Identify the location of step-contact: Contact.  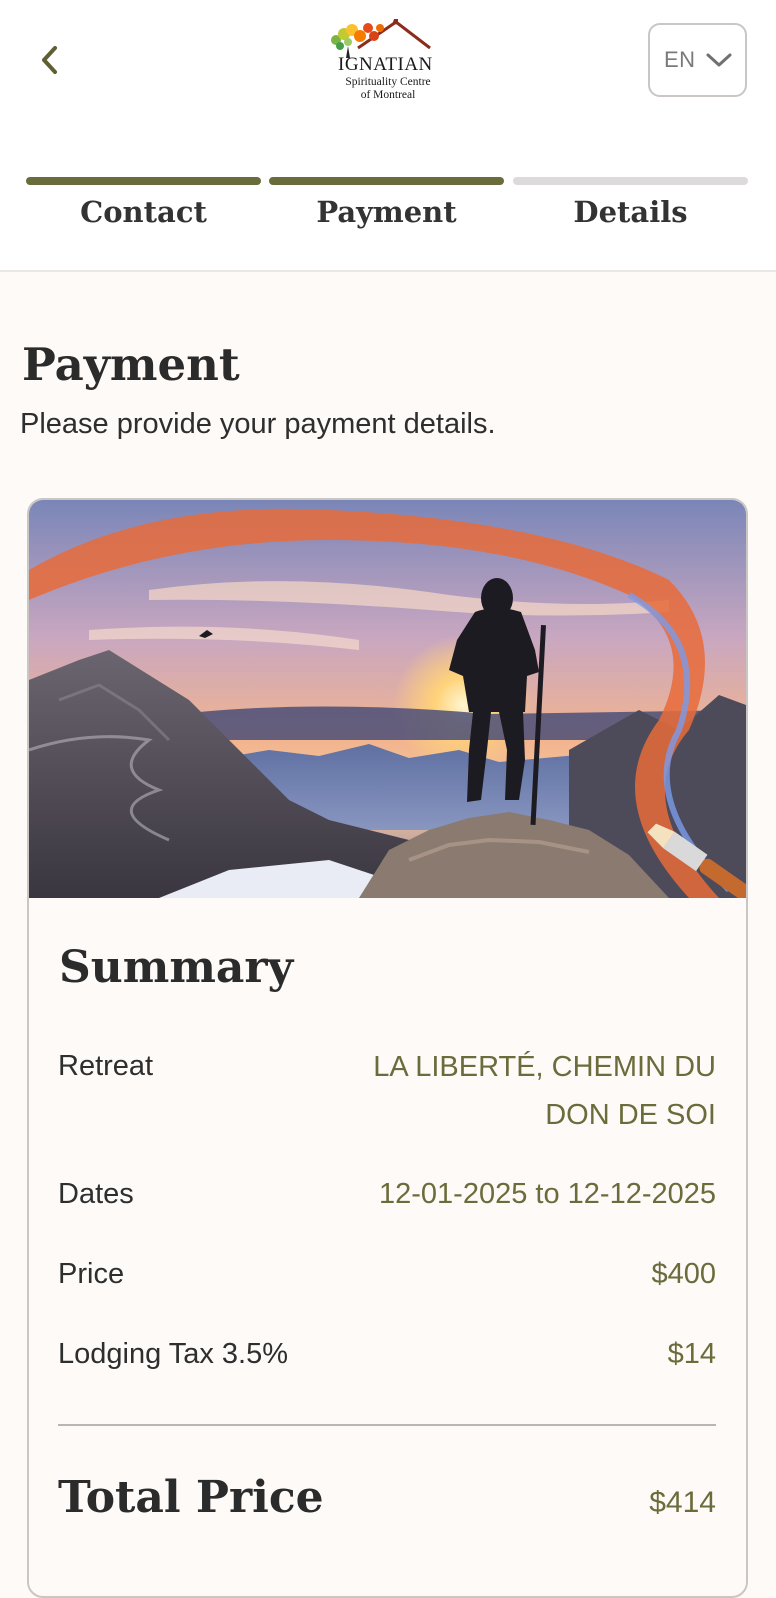
(143, 203).